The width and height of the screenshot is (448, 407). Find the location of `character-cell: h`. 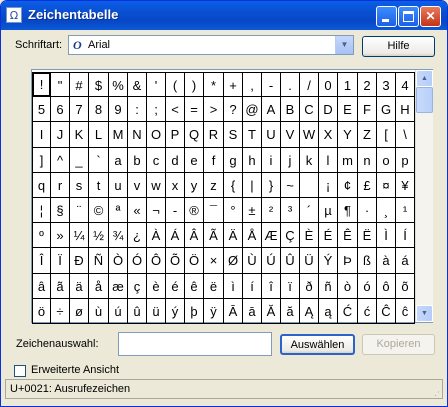

character-cell: h is located at coordinates (252, 160).